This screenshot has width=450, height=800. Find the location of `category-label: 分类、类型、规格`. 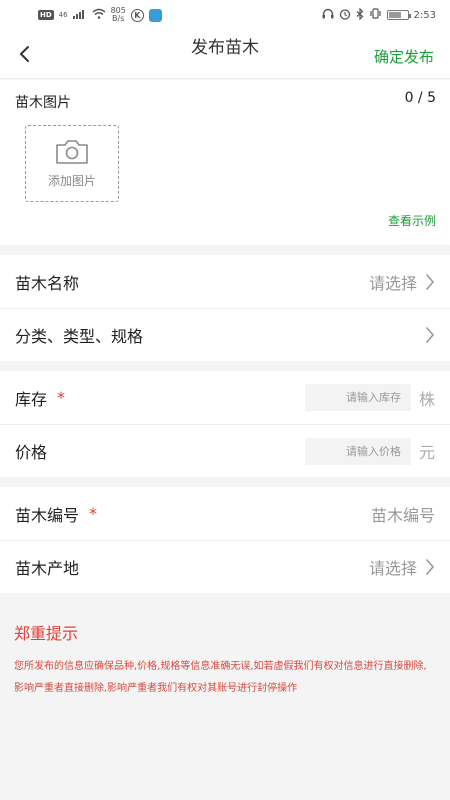

category-label: 分类、类型、规格 is located at coordinates (79, 336).